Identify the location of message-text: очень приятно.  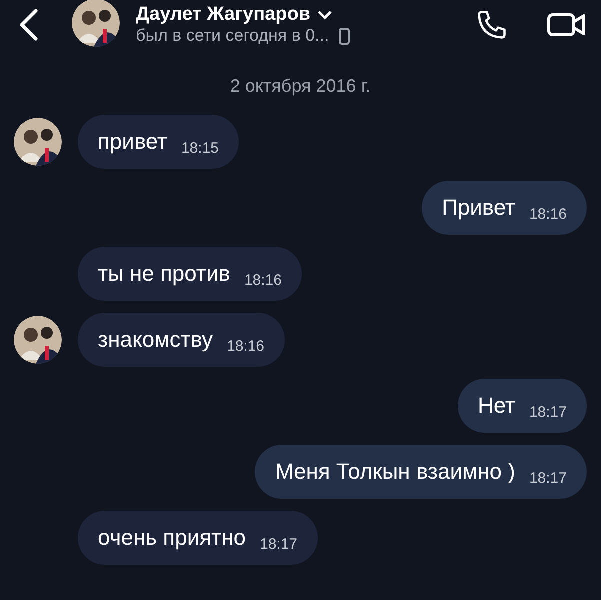
(172, 538).